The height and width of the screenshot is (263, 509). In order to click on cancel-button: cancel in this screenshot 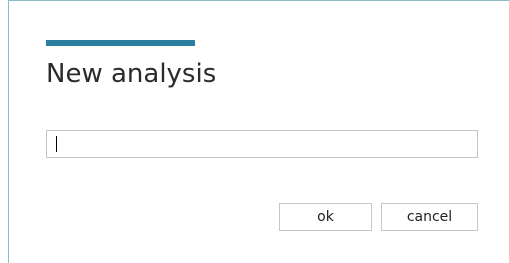, I will do `click(429, 217)`.